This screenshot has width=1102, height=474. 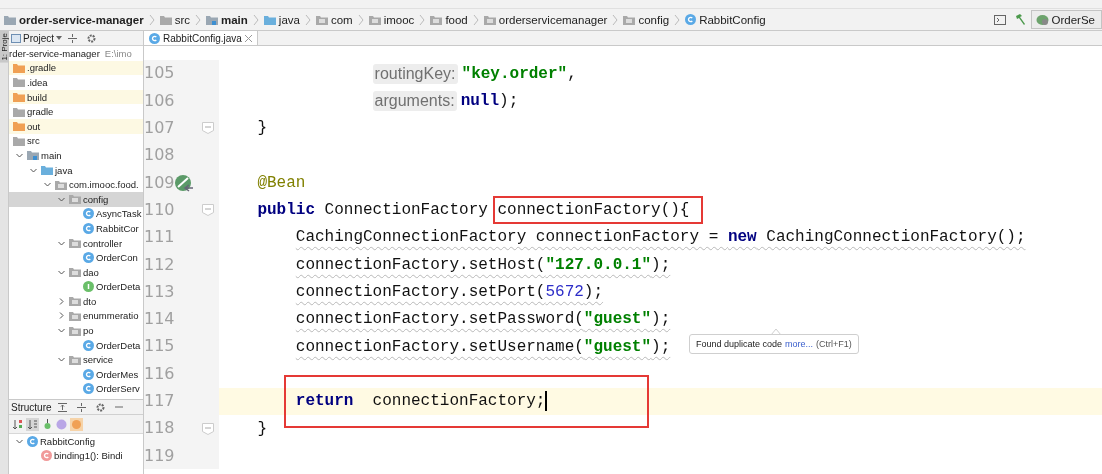 I want to click on editor-tab: RabbitConfig.java, so click(x=201, y=38).